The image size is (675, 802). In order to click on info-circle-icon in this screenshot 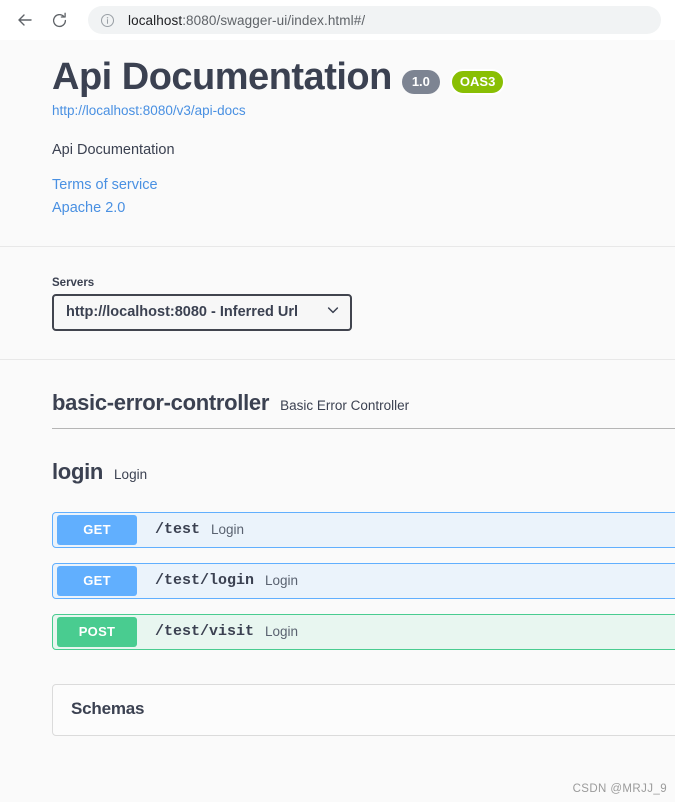, I will do `click(107, 20)`.